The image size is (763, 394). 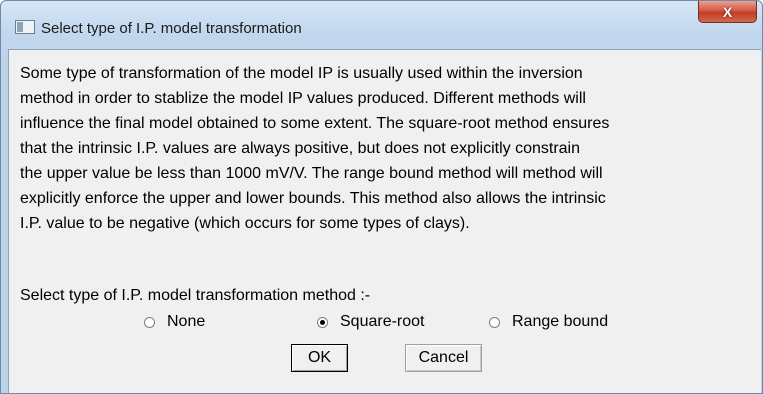 I want to click on radio-option-square-root: Square-root, so click(x=371, y=322).